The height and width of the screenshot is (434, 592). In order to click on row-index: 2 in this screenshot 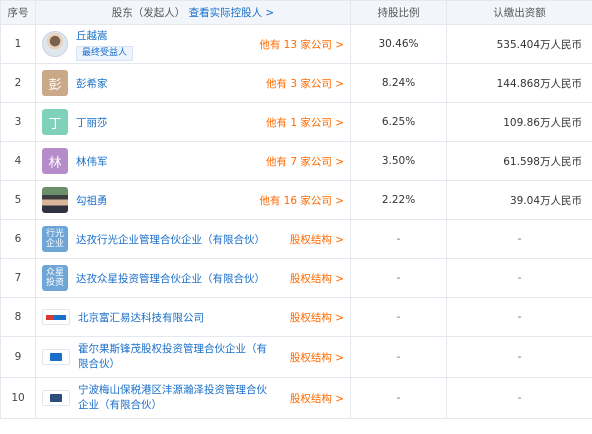, I will do `click(18, 83)`.